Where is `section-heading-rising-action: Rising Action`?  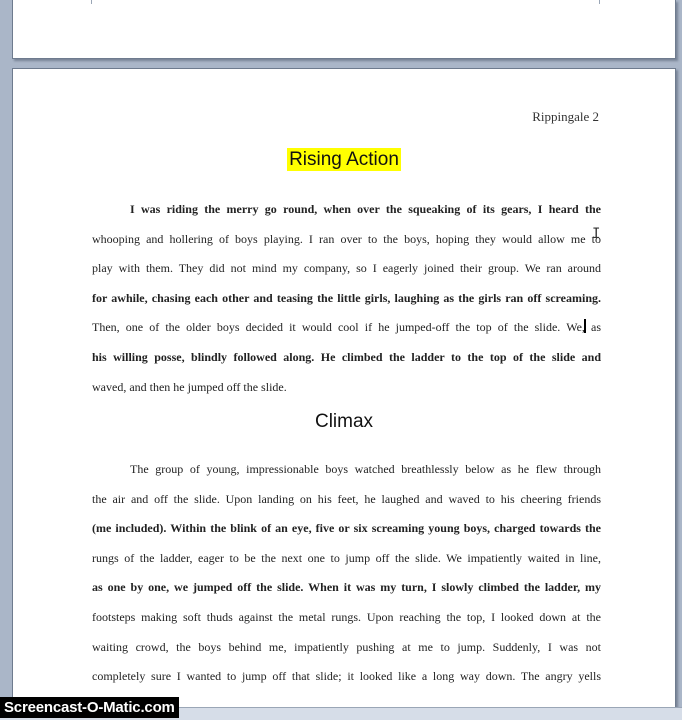 section-heading-rising-action: Rising Action is located at coordinates (344, 159).